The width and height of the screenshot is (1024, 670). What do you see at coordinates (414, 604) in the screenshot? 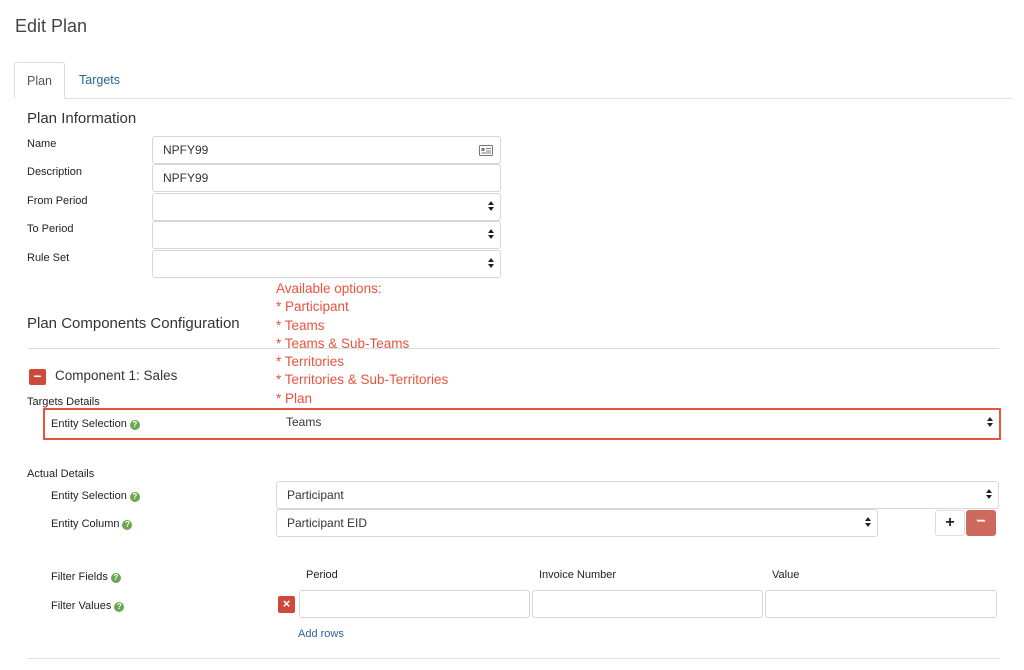
I see `filter-value-period-input` at bounding box center [414, 604].